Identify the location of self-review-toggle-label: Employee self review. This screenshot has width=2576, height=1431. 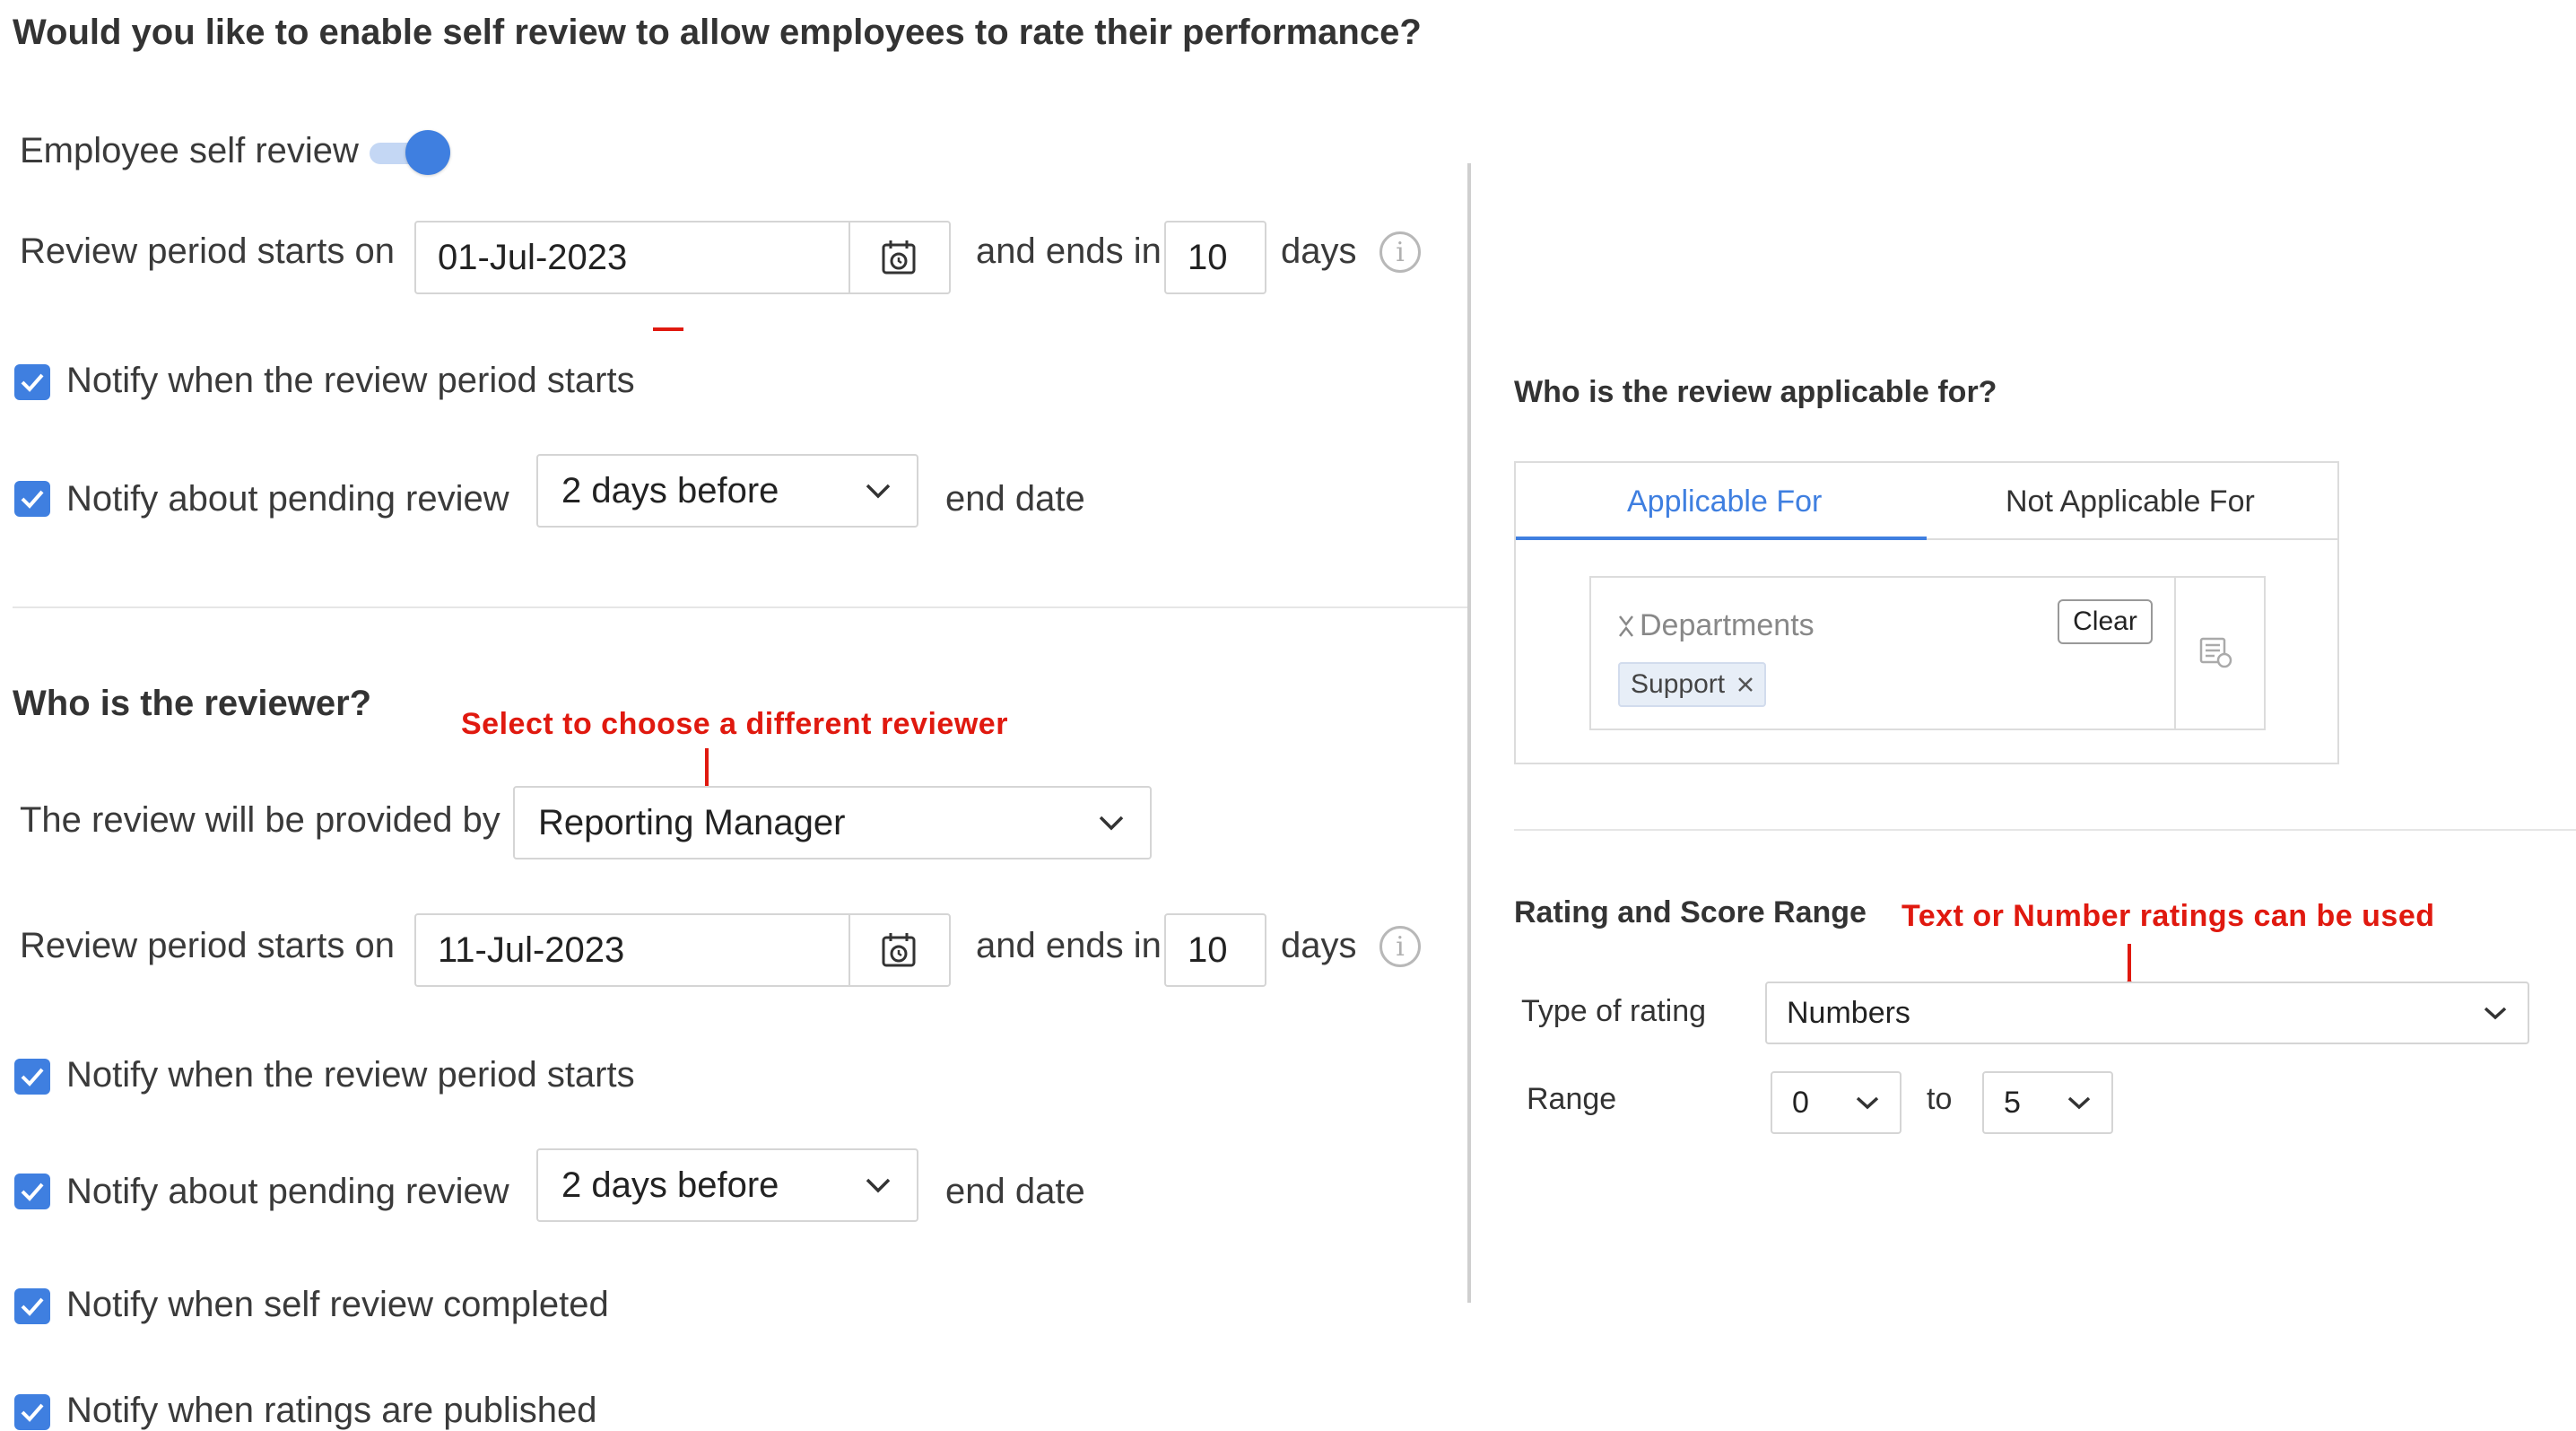
(189, 151).